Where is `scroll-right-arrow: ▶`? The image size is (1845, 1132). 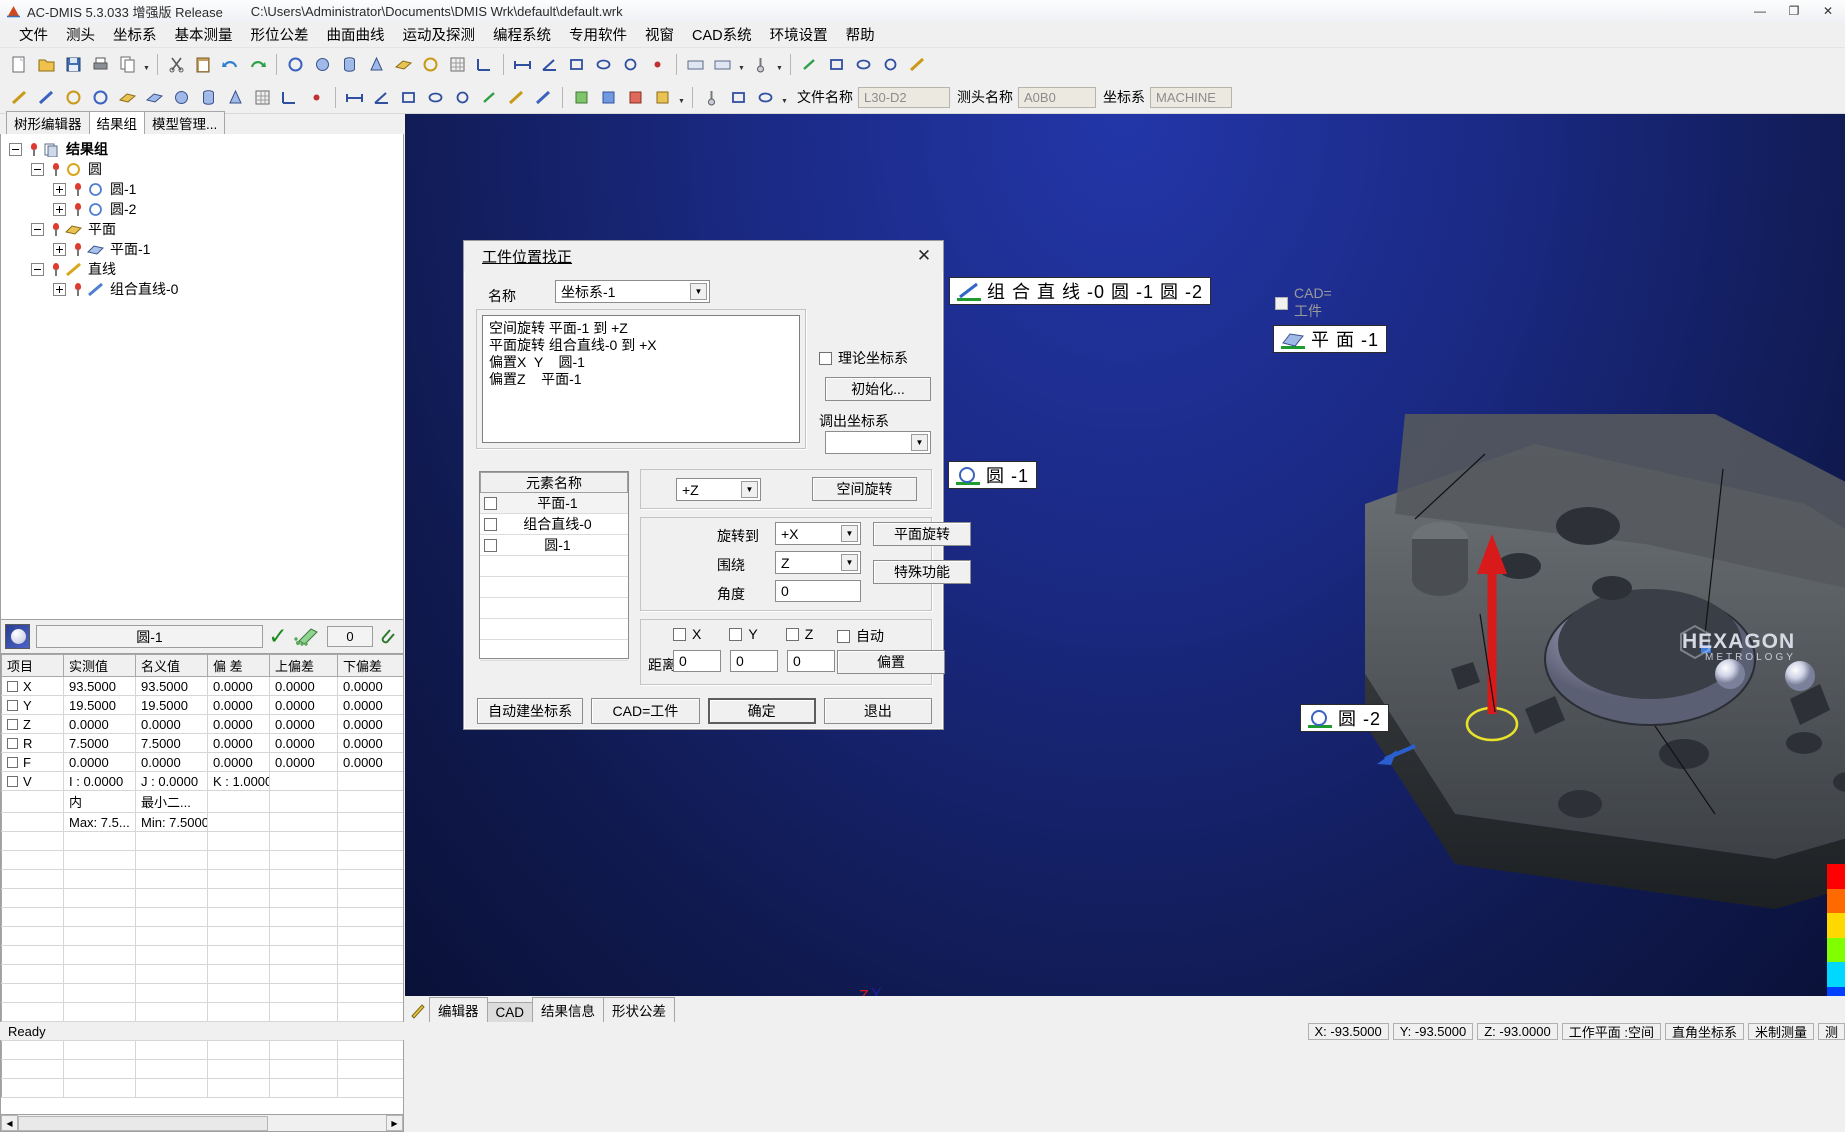
scroll-right-arrow: ▶ is located at coordinates (394, 1123).